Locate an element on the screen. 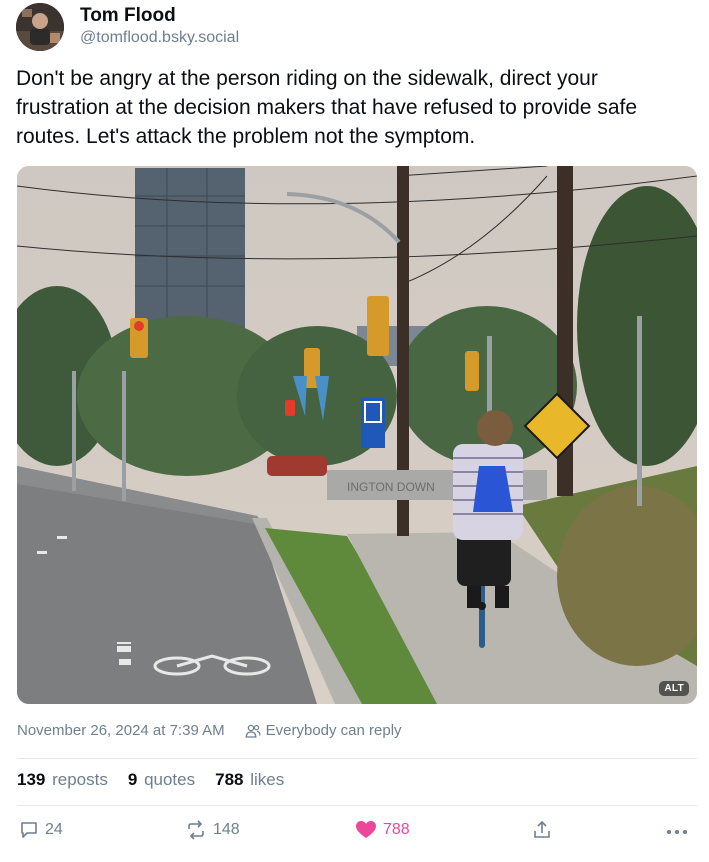  avatar is located at coordinates (40, 27).